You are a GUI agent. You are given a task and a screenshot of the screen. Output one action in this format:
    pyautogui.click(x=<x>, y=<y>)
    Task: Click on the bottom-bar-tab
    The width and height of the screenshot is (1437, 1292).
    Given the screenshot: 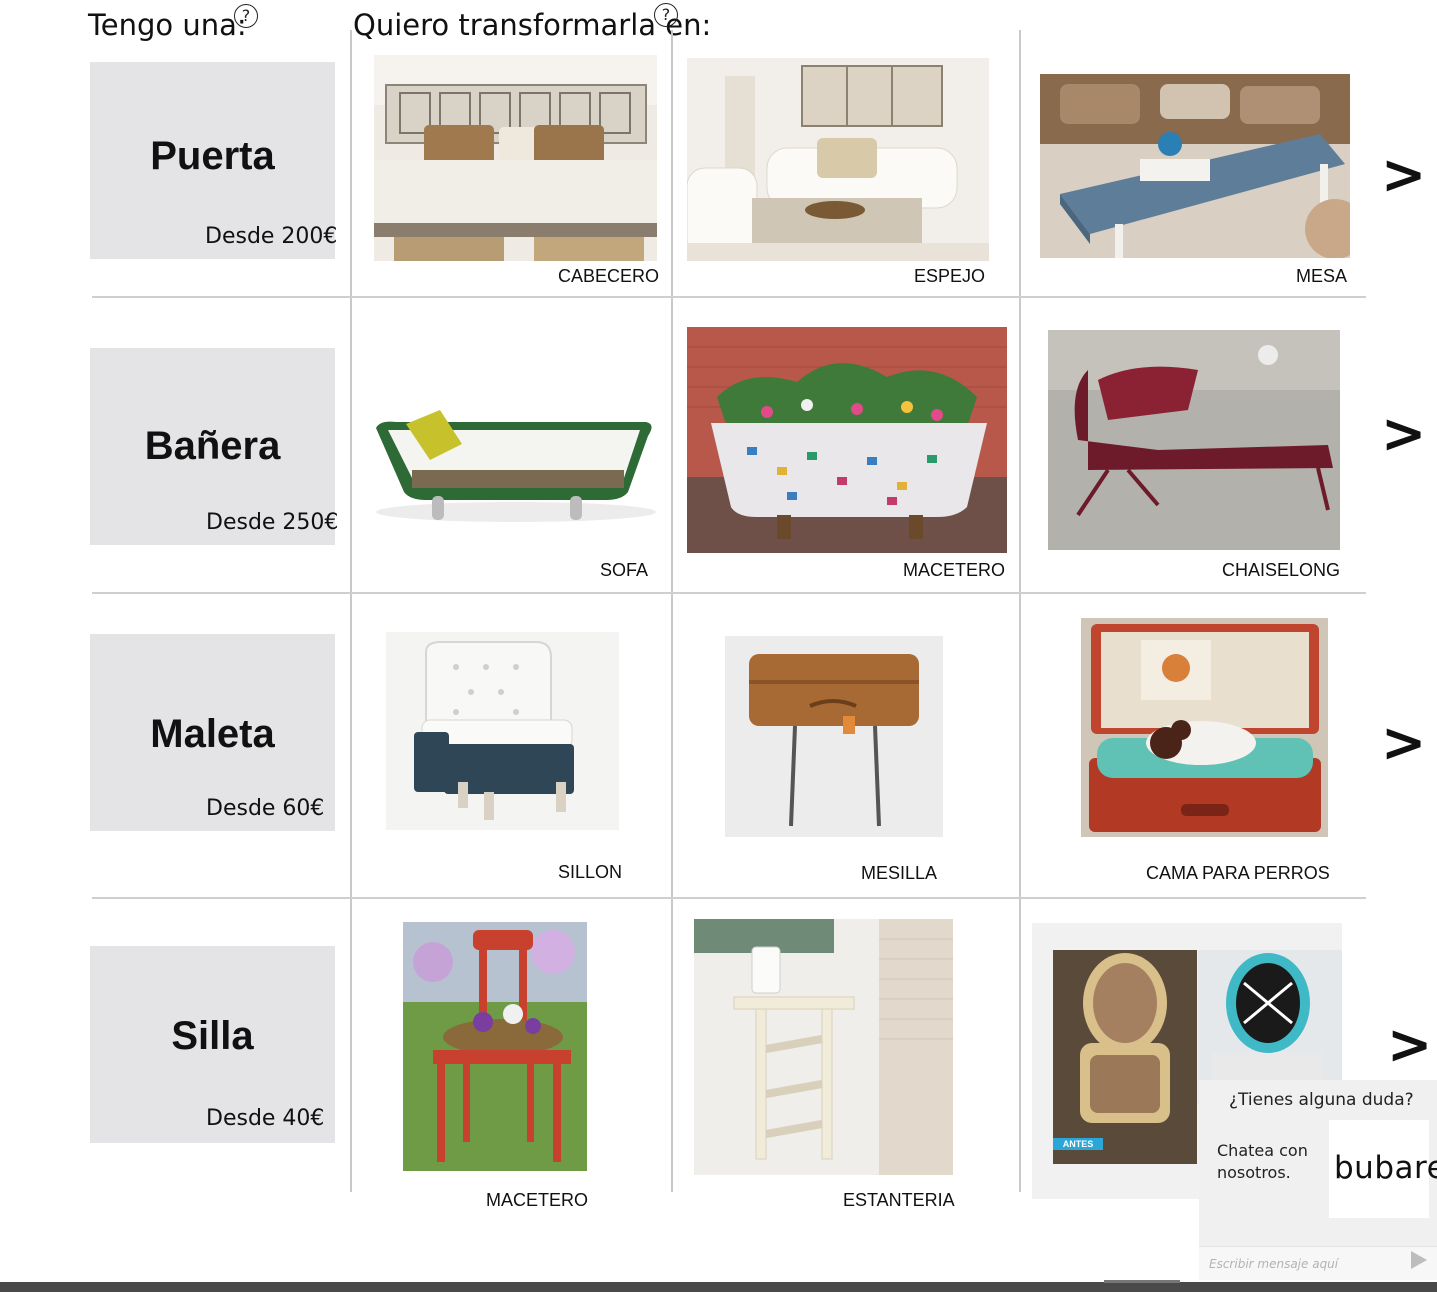 What is the action you would take?
    pyautogui.click(x=1142, y=1281)
    